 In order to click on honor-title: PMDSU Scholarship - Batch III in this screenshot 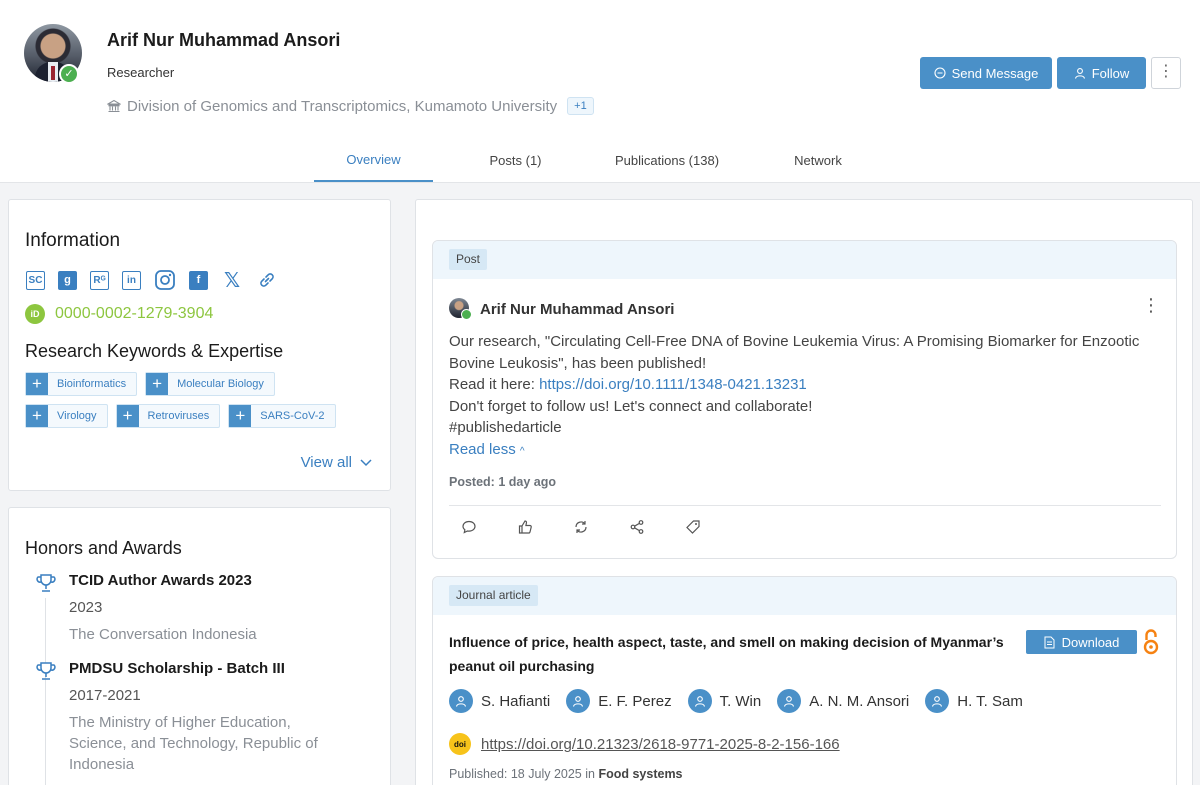, I will do `click(177, 668)`.